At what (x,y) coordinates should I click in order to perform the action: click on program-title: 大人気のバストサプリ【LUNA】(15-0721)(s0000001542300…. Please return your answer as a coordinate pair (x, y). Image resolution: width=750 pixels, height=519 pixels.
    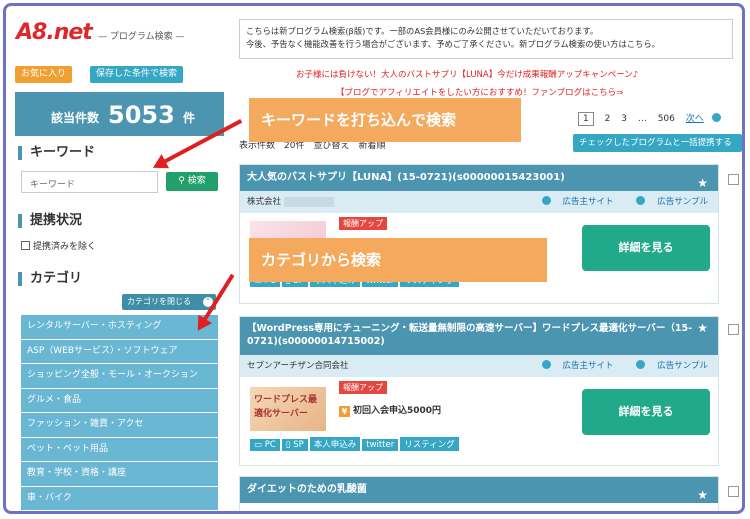
    Looking at the image, I should click on (479, 178).